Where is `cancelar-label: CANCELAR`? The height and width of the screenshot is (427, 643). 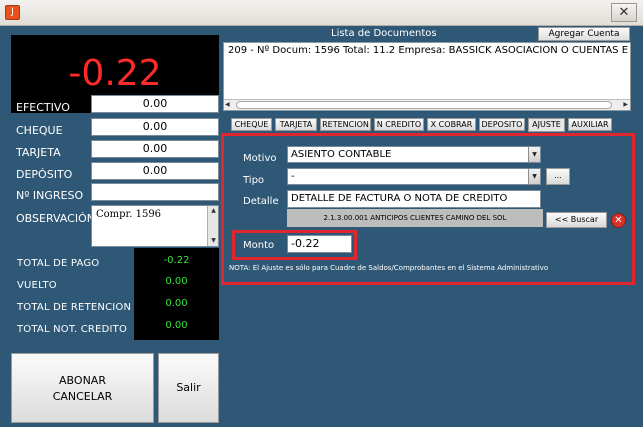
cancelar-label: CANCELAR is located at coordinates (82, 396).